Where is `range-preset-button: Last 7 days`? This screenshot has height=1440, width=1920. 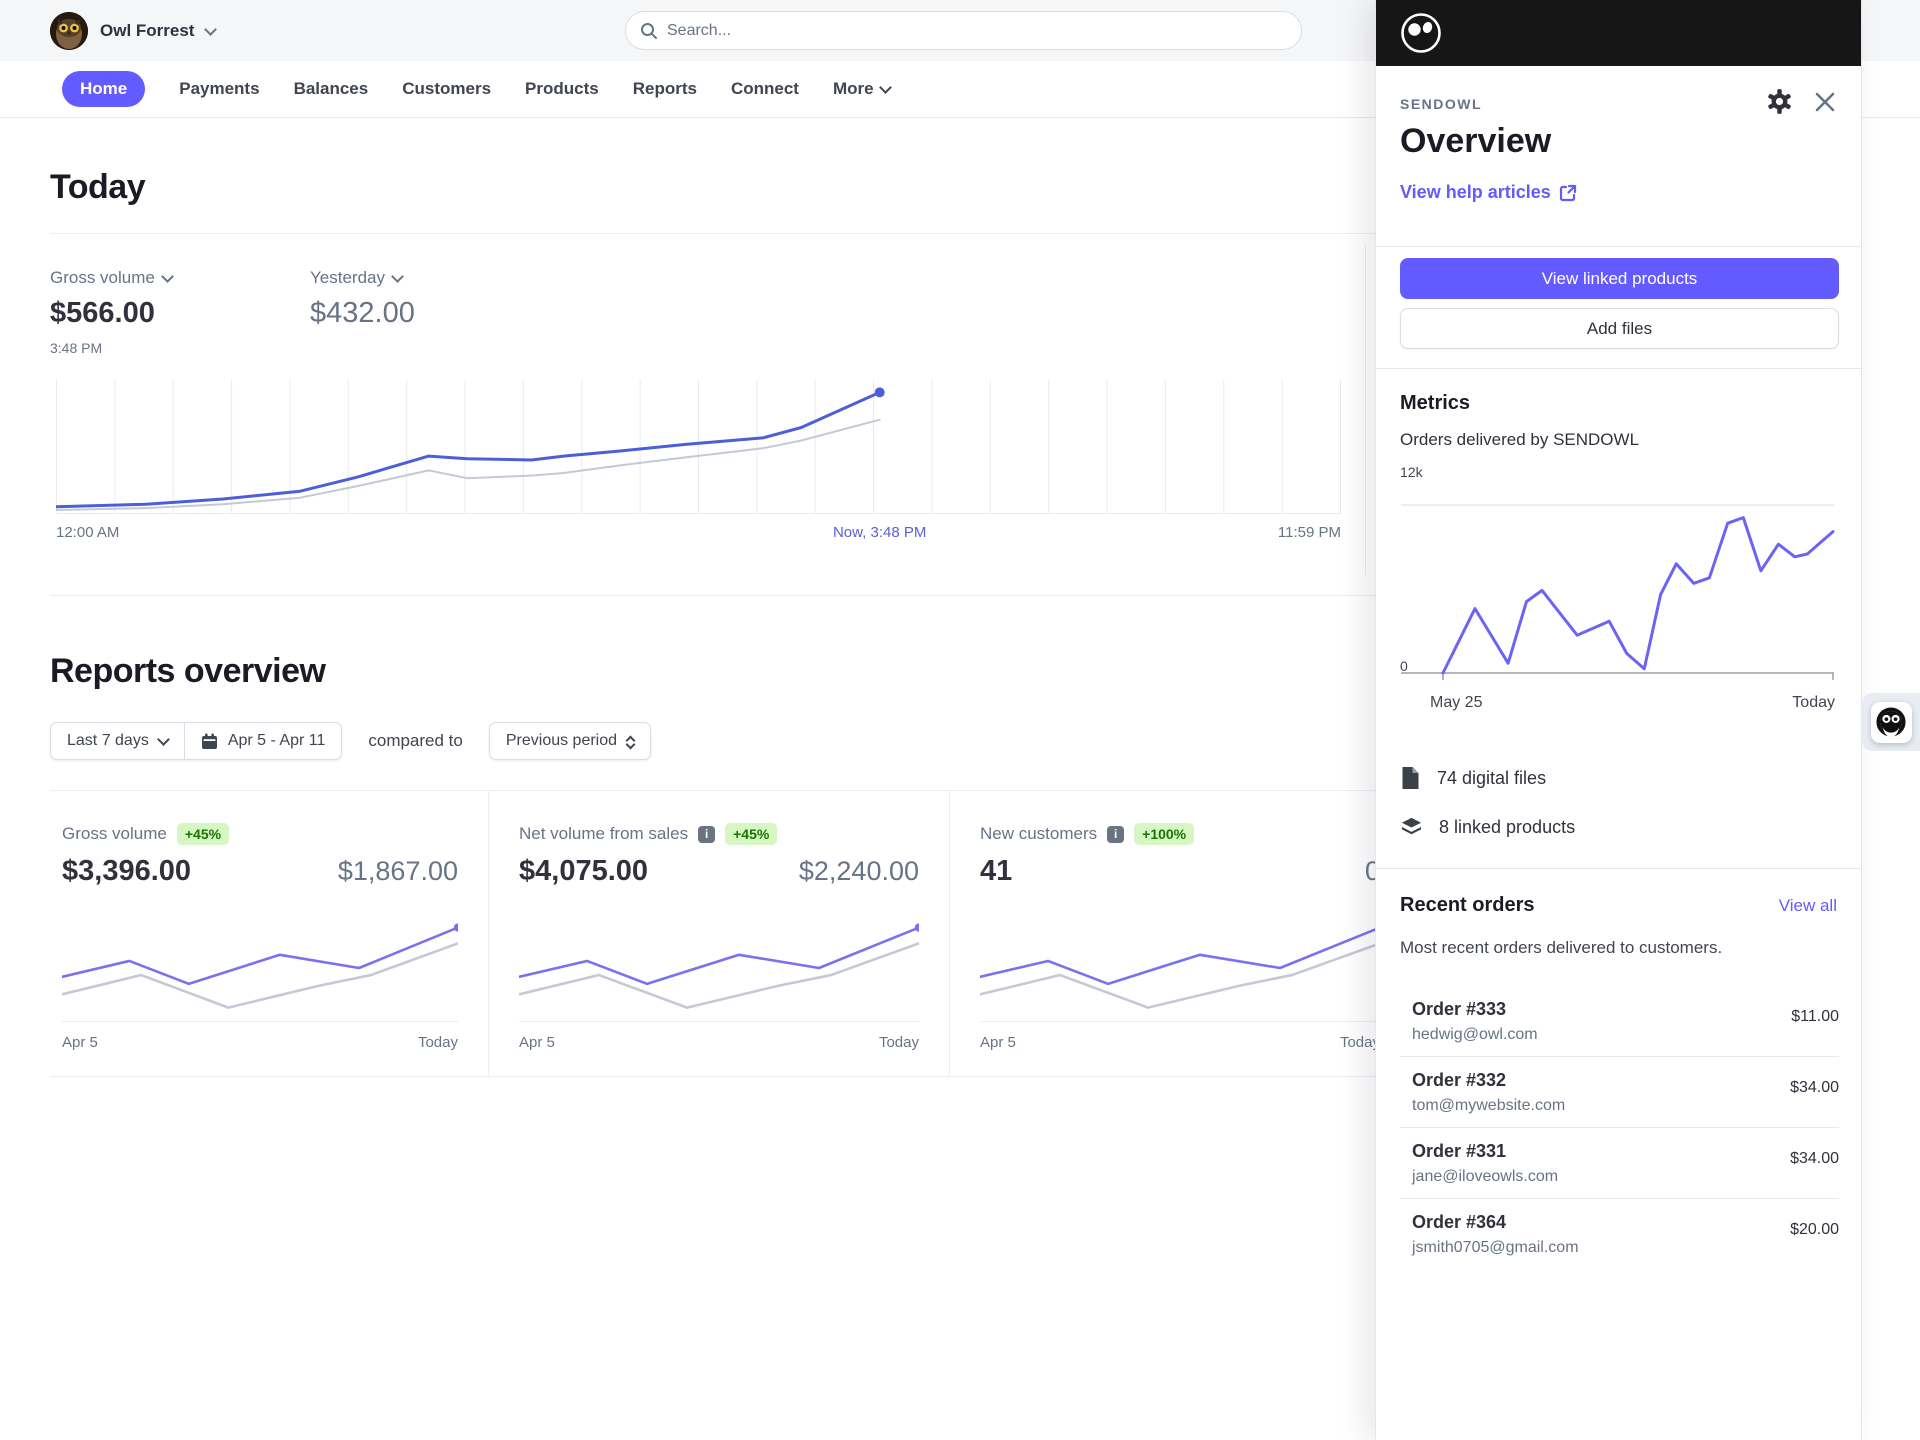
range-preset-button: Last 7 days is located at coordinates (117, 741).